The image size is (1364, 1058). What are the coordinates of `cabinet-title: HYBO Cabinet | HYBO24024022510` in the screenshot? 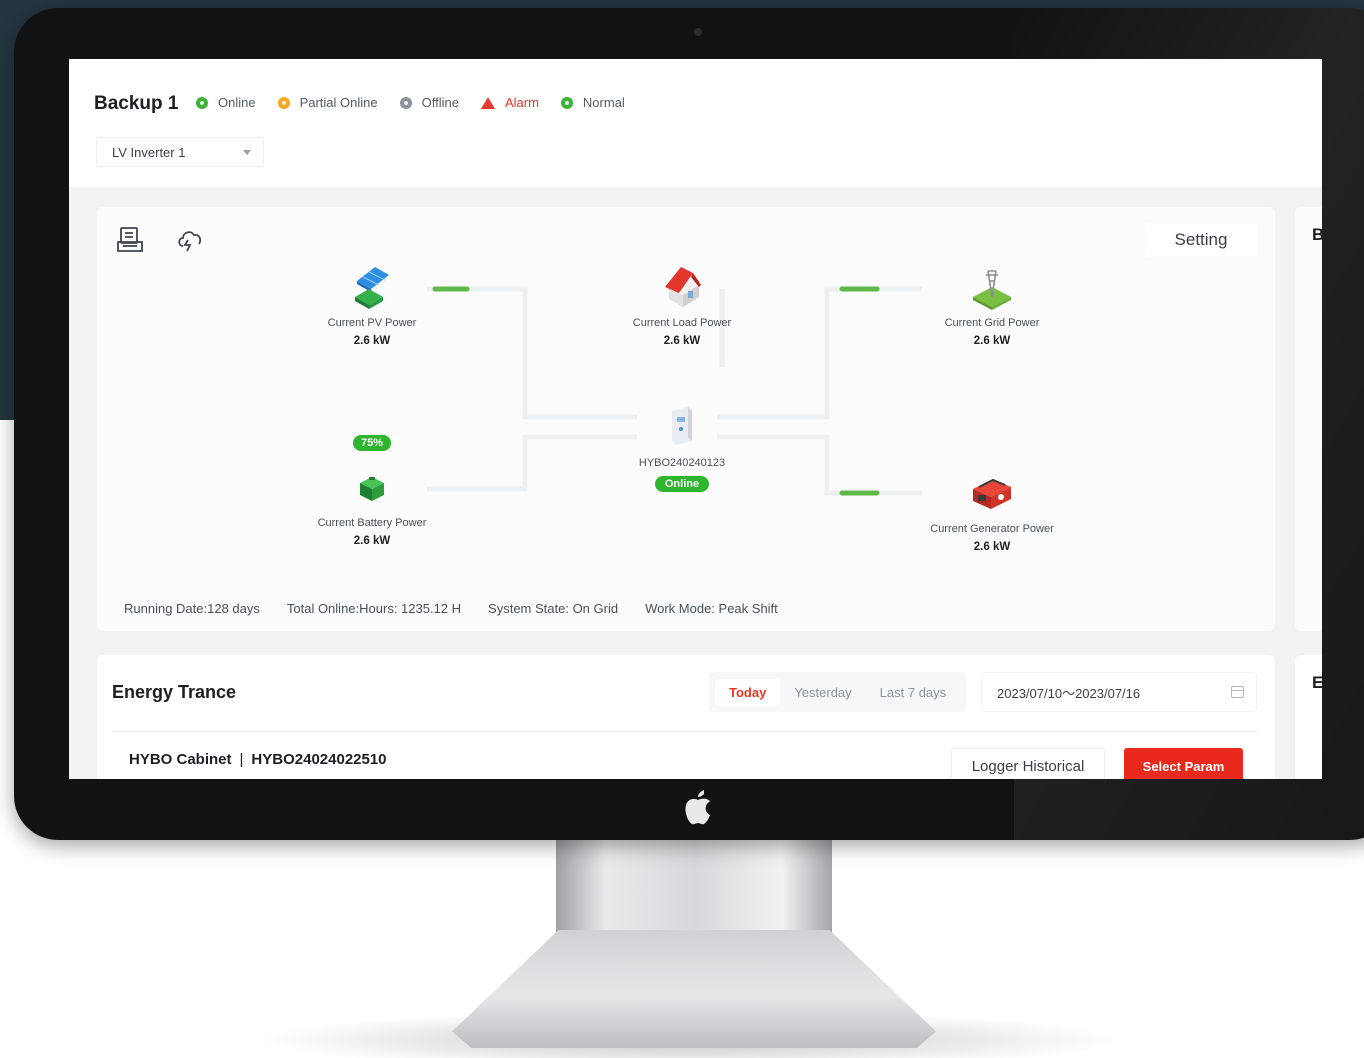 It's located at (258, 759).